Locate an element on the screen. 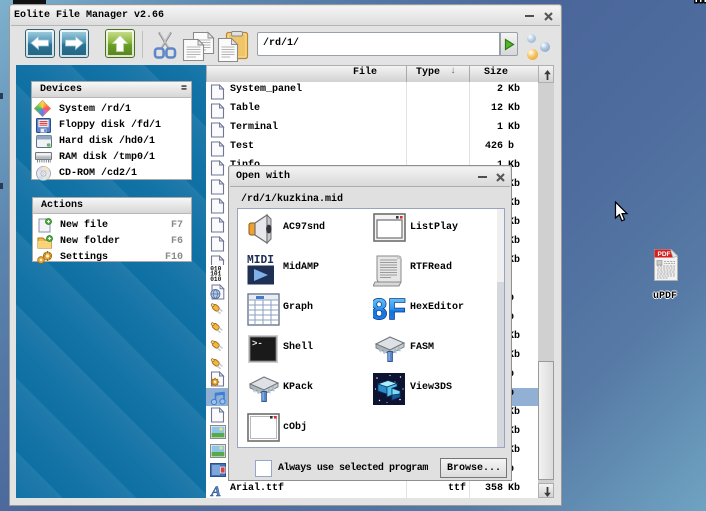 The height and width of the screenshot is (511, 706). svg-text: A is located at coordinates (215, 491).